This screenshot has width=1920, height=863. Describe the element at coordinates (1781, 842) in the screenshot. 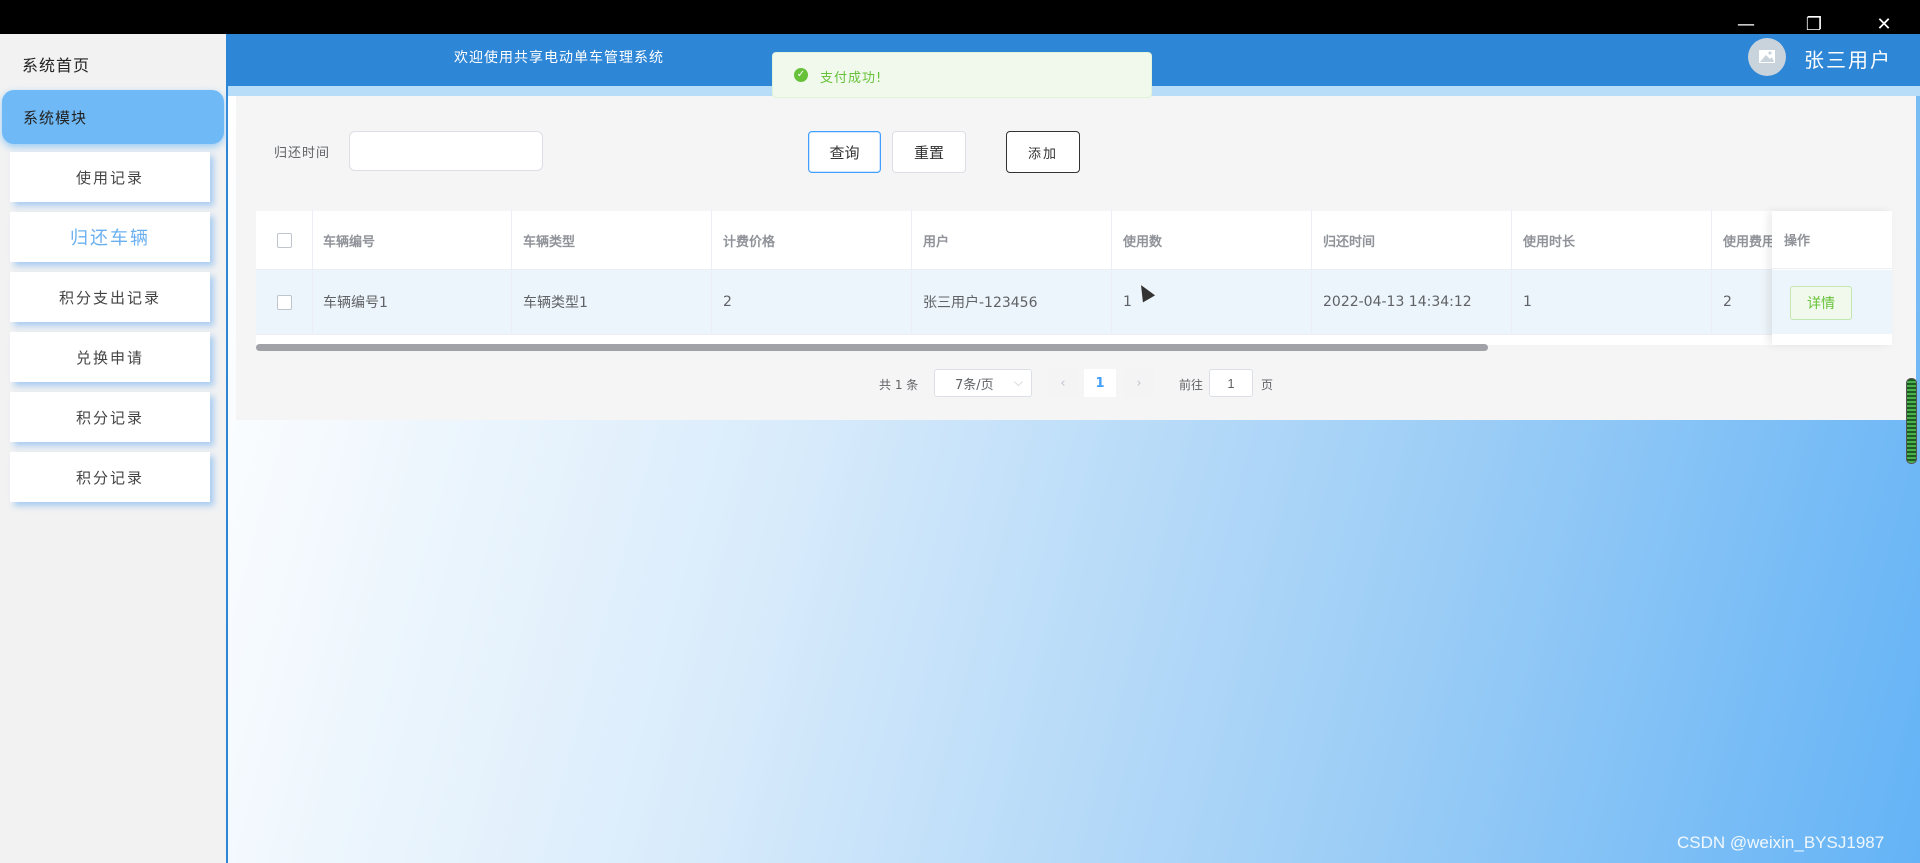

I see `watermark: CSDN @weixin_BYSJ1987` at that location.